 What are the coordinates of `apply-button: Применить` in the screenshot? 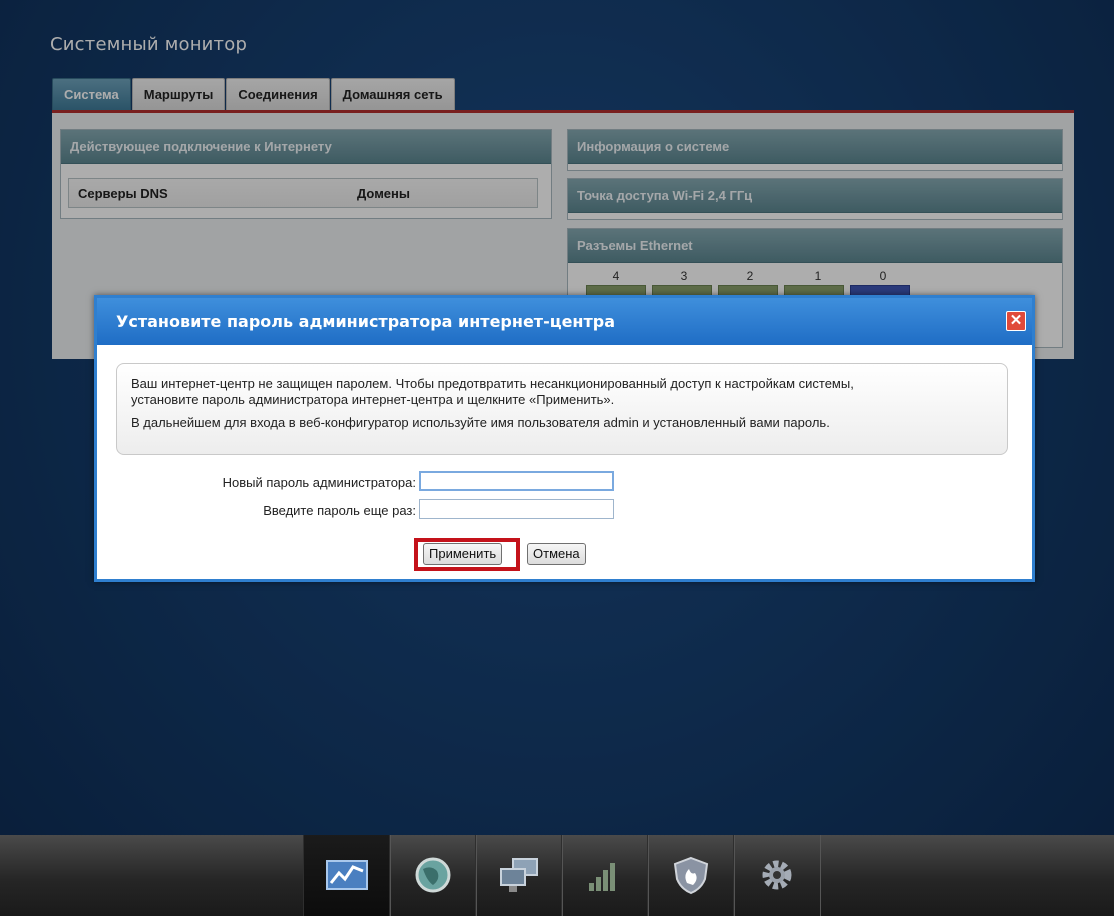 It's located at (463, 554).